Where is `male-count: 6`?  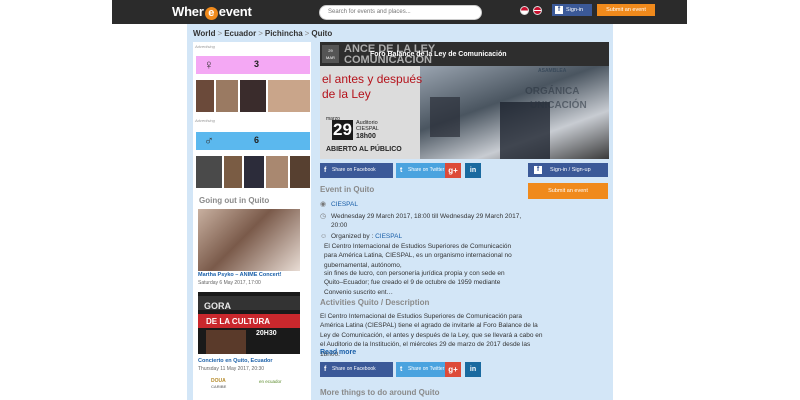
male-count: 6 is located at coordinates (257, 140).